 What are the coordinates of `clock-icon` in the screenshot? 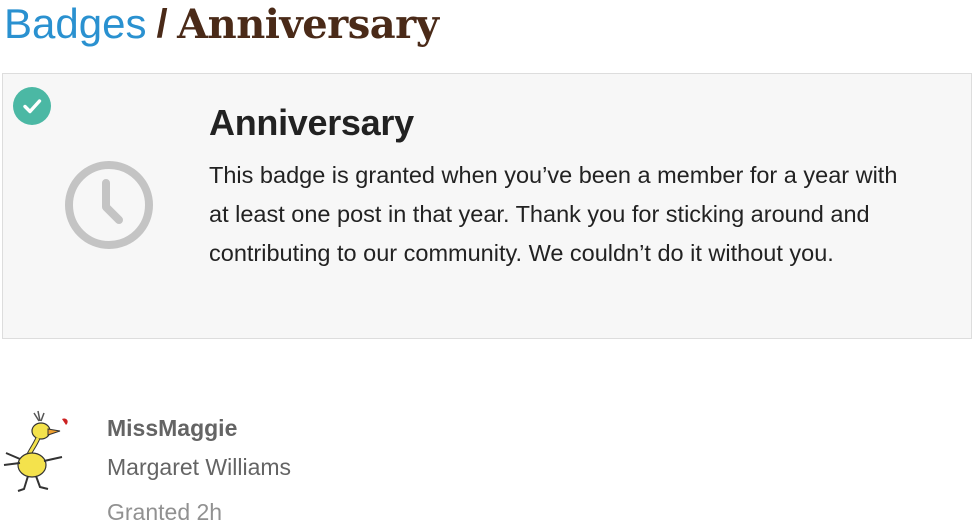 It's located at (109, 205).